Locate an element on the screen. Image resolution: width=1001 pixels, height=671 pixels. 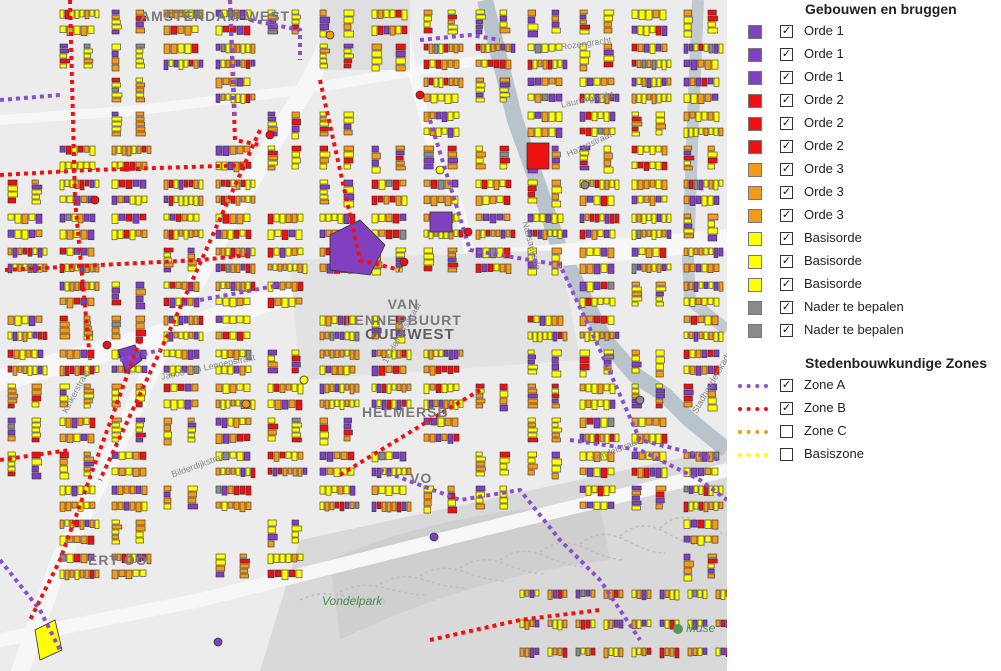
legend-label: Orde 1 is located at coordinates (824, 53).